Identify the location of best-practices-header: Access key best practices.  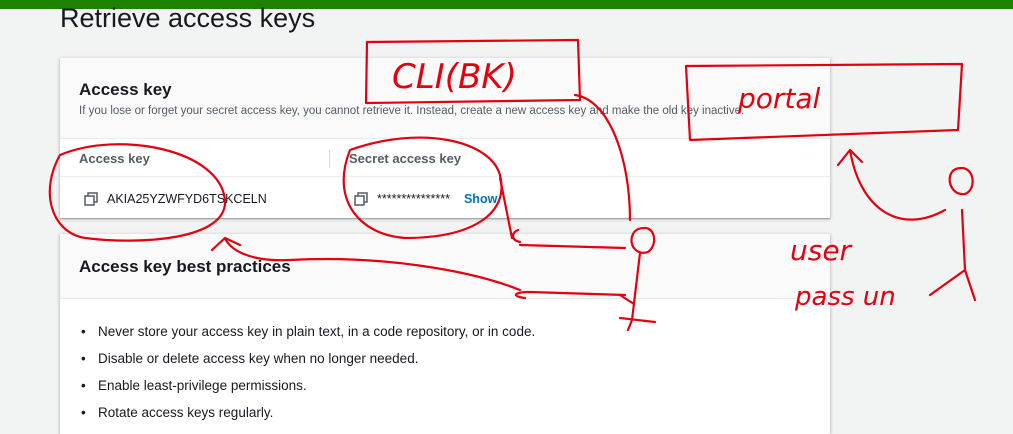
(445, 266).